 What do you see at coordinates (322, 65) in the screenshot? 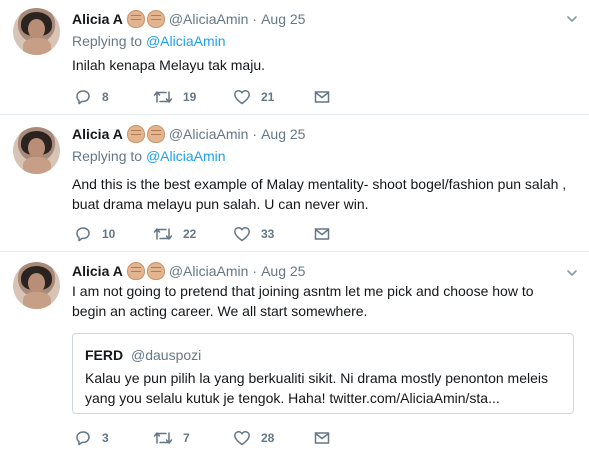
I see `tweet-text: Inilah kenapa Melayu tak maju.` at bounding box center [322, 65].